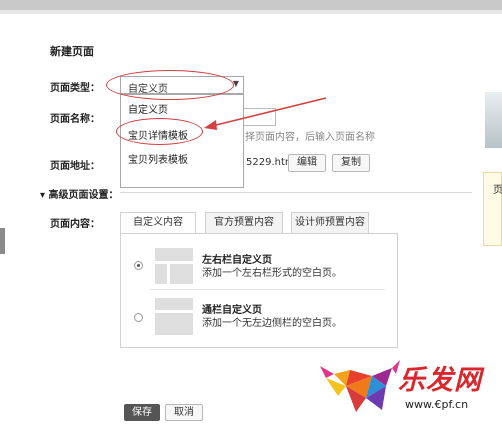 This screenshot has width=502, height=426. I want to click on tab-designer-preset: 设计师预置内容, so click(330, 223).